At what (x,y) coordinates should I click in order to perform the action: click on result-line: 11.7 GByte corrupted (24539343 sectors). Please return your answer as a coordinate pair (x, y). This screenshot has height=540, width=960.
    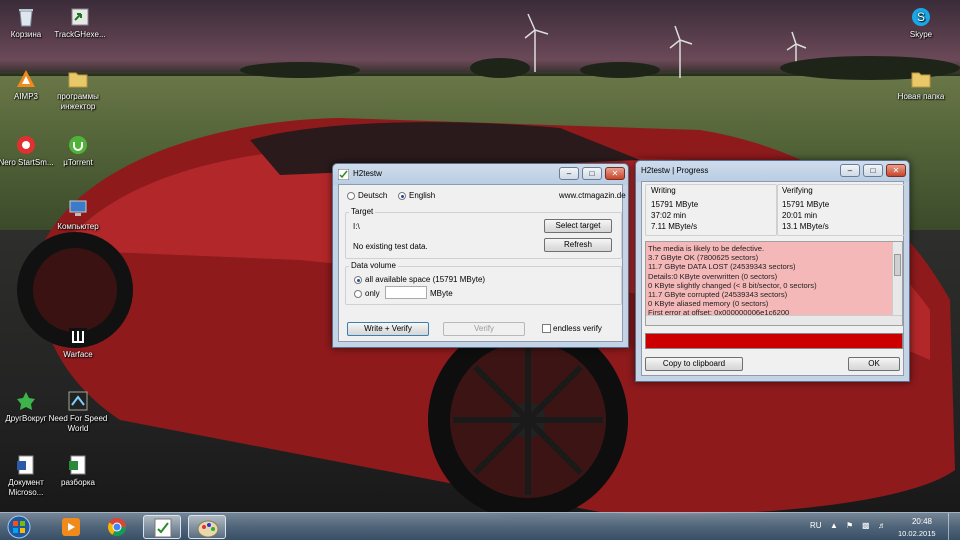
    Looking at the image, I should click on (718, 295).